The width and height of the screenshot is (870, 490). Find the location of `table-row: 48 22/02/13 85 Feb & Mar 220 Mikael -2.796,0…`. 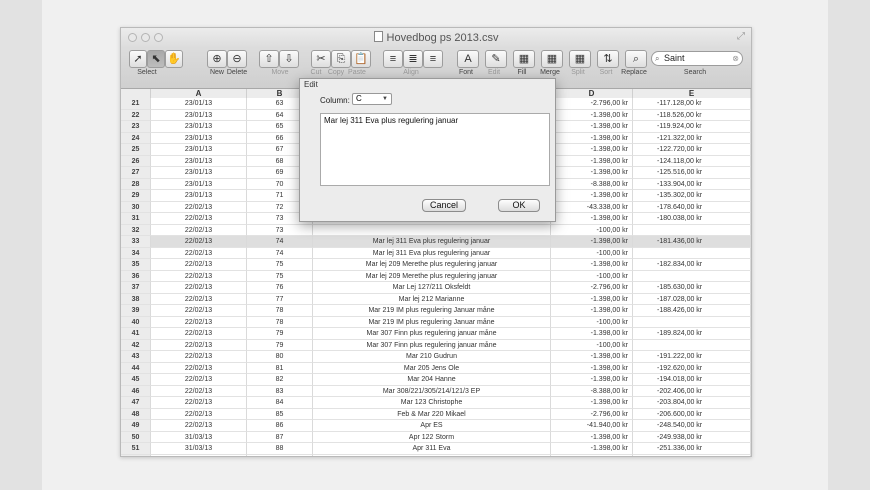

table-row: 48 22/02/13 85 Feb & Mar 220 Mikael -2.796,0… is located at coordinates (436, 414).